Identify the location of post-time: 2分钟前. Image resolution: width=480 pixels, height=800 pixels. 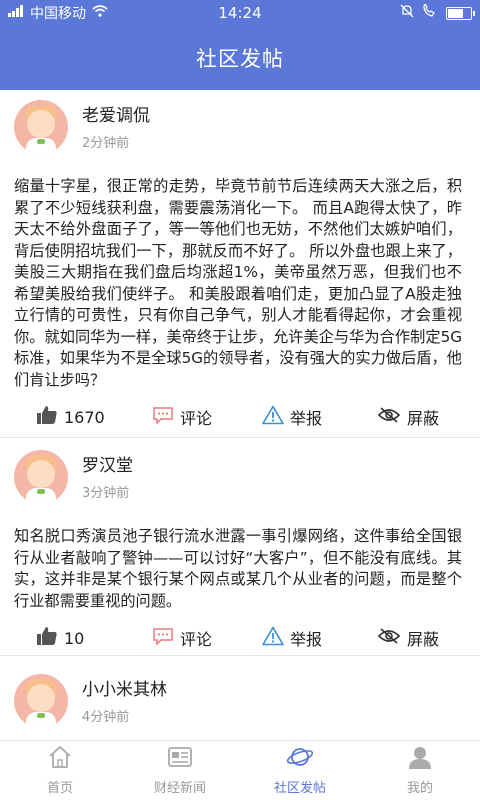
(106, 143).